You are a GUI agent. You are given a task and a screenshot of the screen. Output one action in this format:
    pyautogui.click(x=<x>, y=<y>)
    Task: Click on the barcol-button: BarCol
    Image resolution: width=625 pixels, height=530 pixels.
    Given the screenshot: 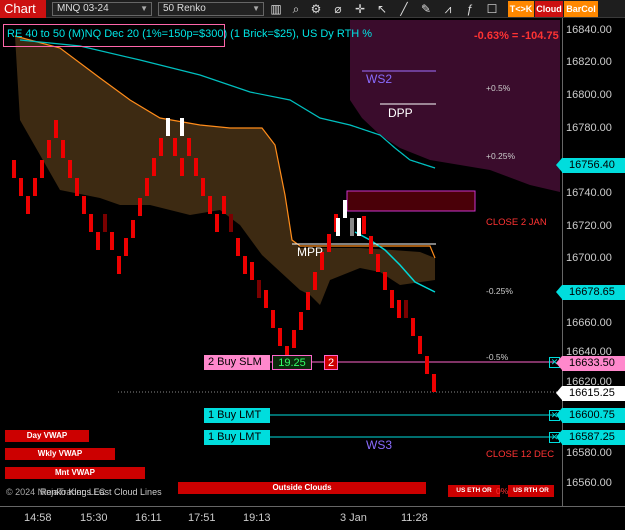 What is the action you would take?
    pyautogui.click(x=581, y=9)
    